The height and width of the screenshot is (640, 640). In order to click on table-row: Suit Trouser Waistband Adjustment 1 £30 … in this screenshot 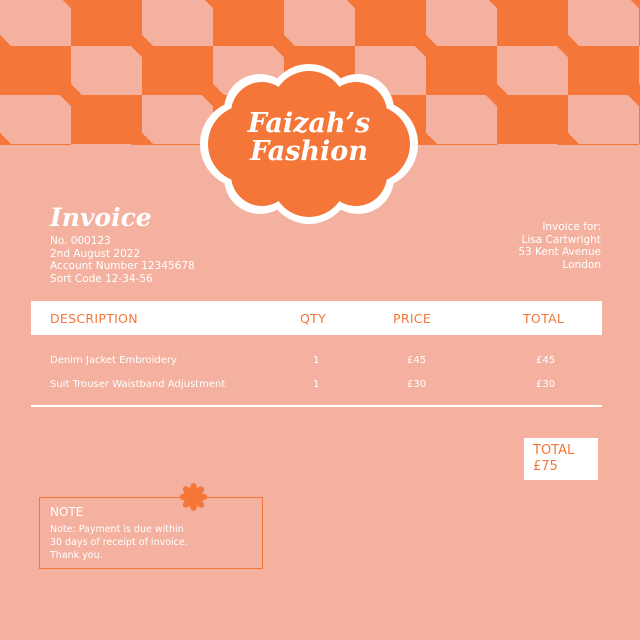, I will do `click(316, 391)`.